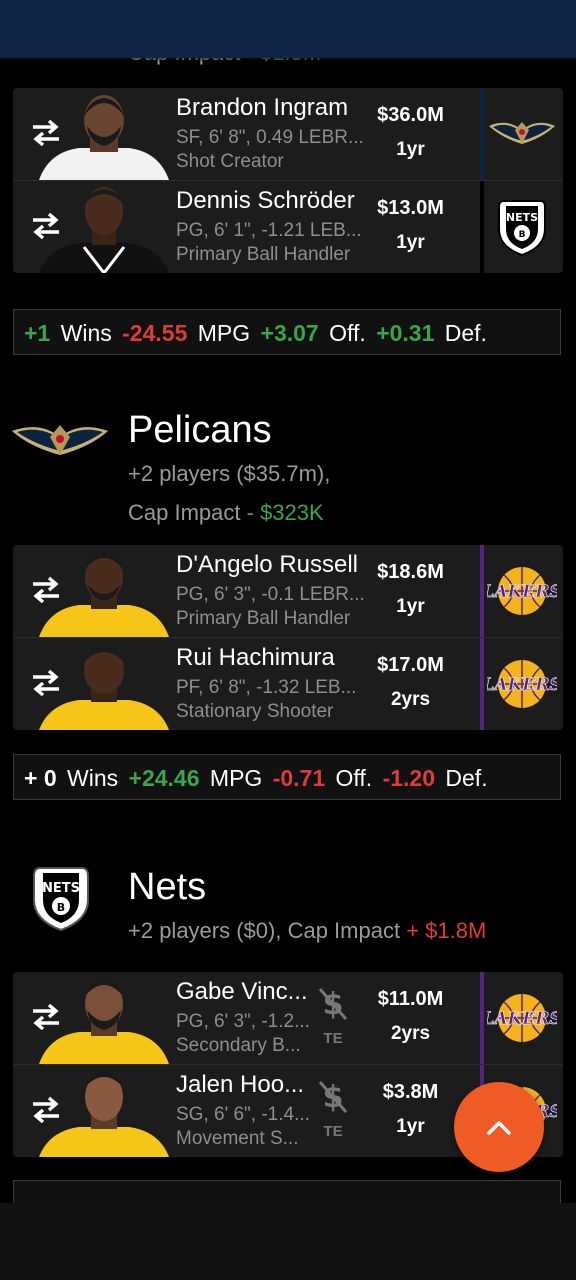 The image size is (576, 1280). Describe the element at coordinates (409, 778) in the screenshot. I see `def-value: -1.20` at that location.